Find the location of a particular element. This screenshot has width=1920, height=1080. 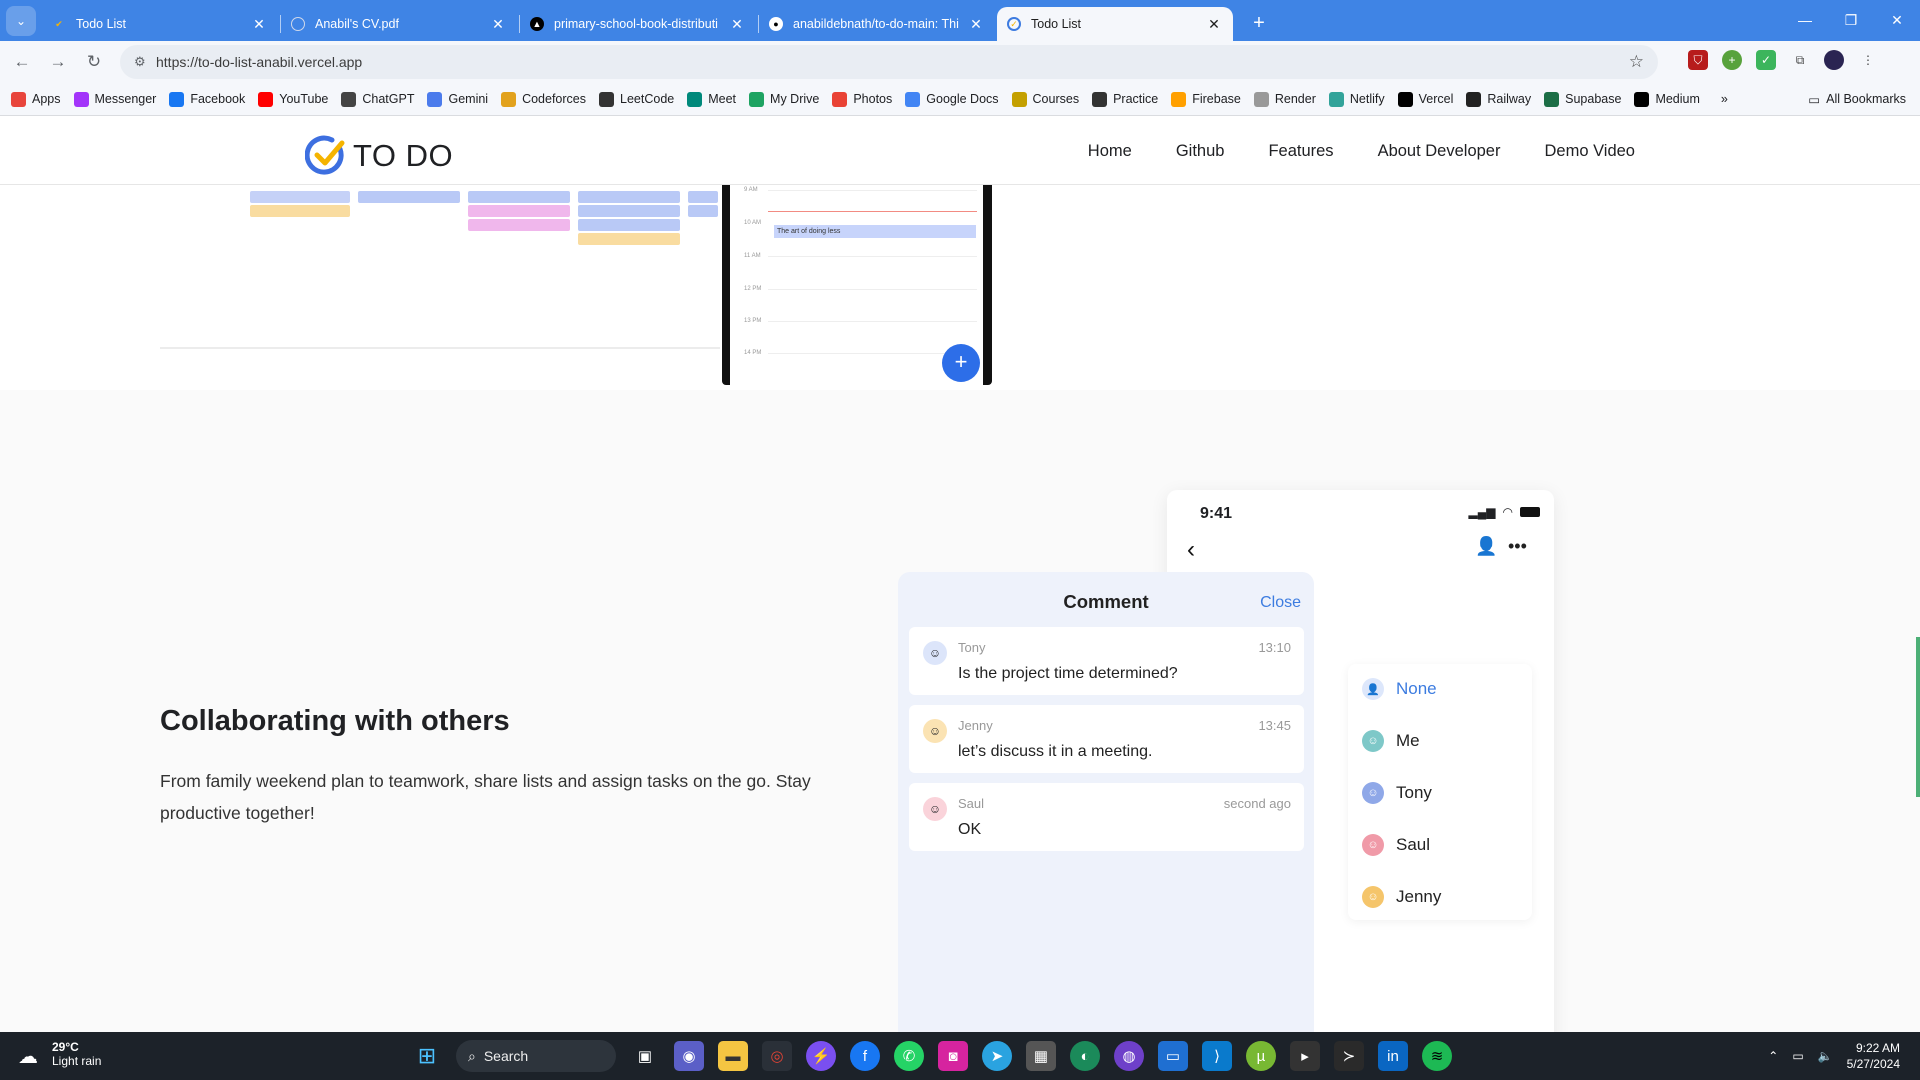

clock: 9:22 AM 5/27/2024 is located at coordinates (1873, 1056).